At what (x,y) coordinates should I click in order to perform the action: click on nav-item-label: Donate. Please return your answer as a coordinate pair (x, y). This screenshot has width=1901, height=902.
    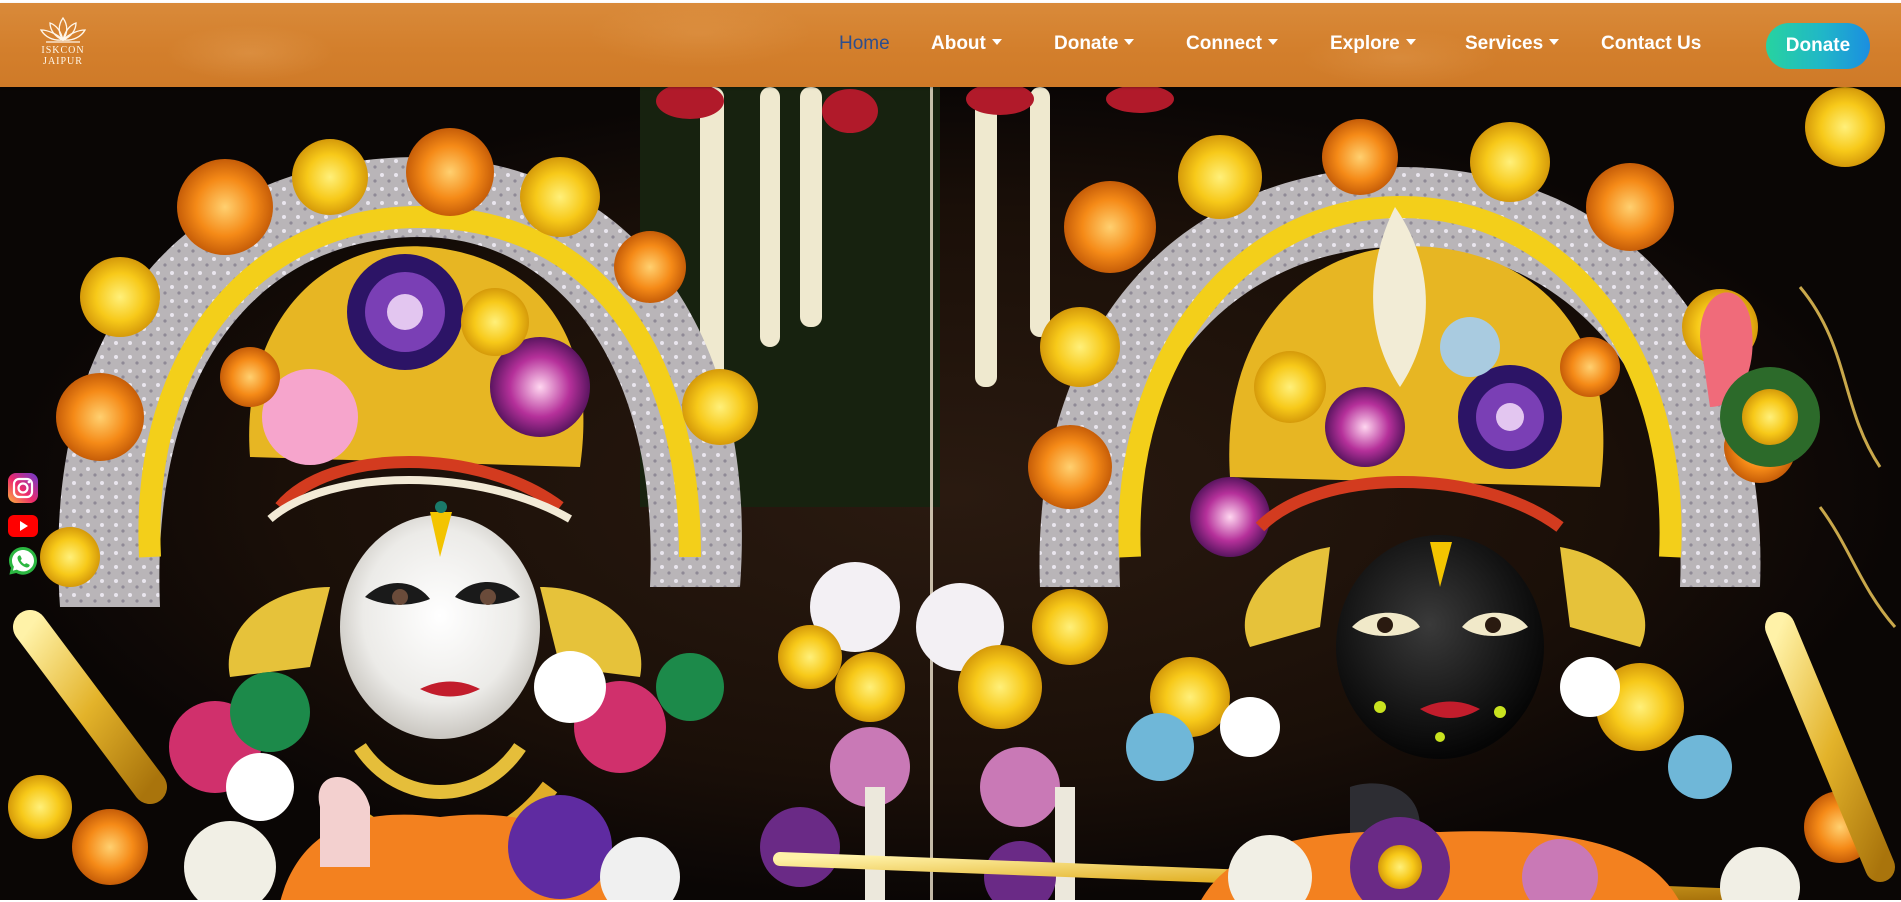
    Looking at the image, I should click on (1086, 43).